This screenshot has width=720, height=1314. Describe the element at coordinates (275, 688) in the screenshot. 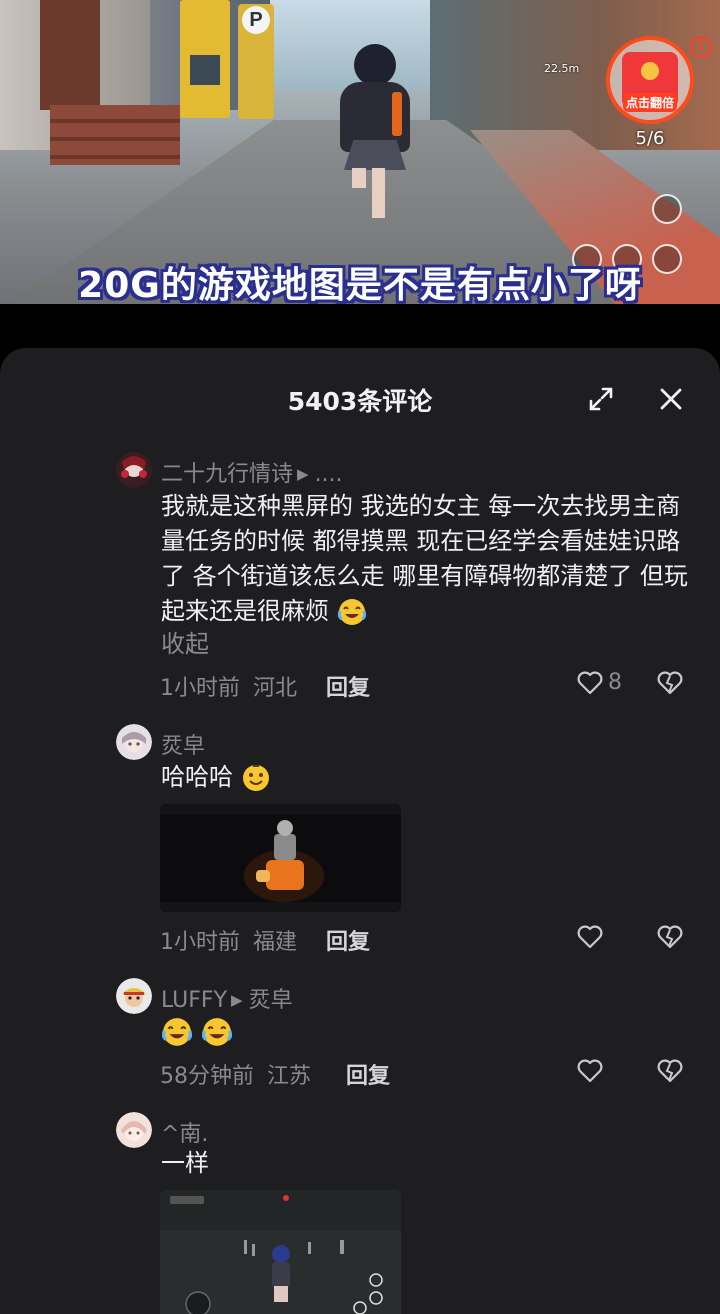

I see `comment-location: 河北` at that location.